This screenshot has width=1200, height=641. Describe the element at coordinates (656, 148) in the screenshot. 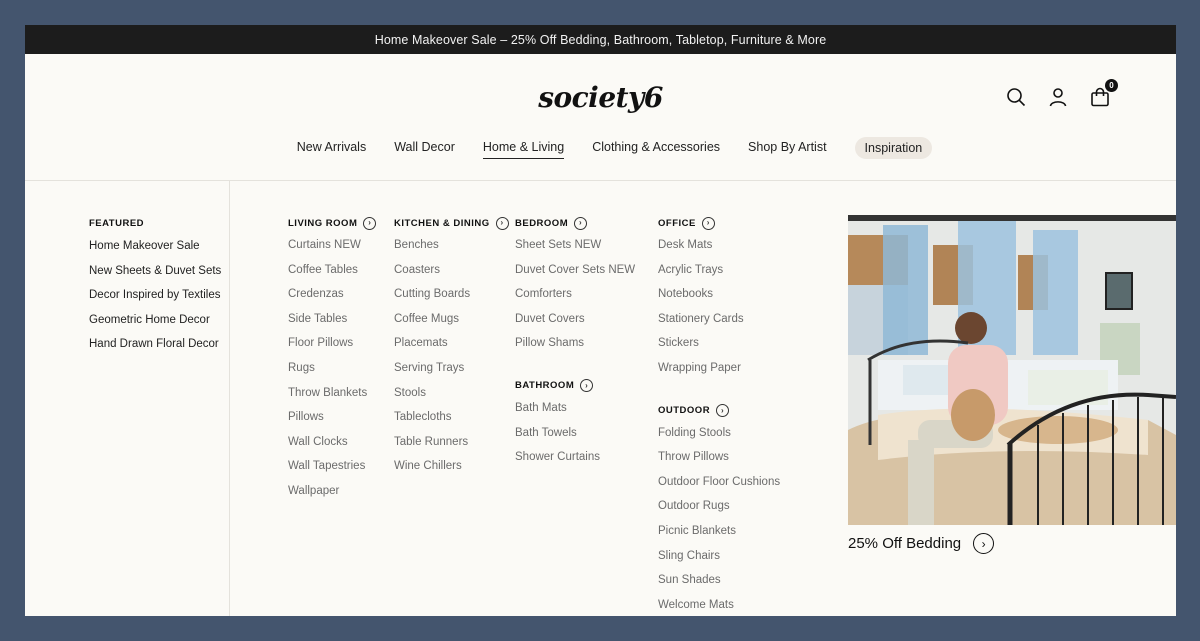

I see `nav-clothing-accessories: Clothing & Accessories` at that location.